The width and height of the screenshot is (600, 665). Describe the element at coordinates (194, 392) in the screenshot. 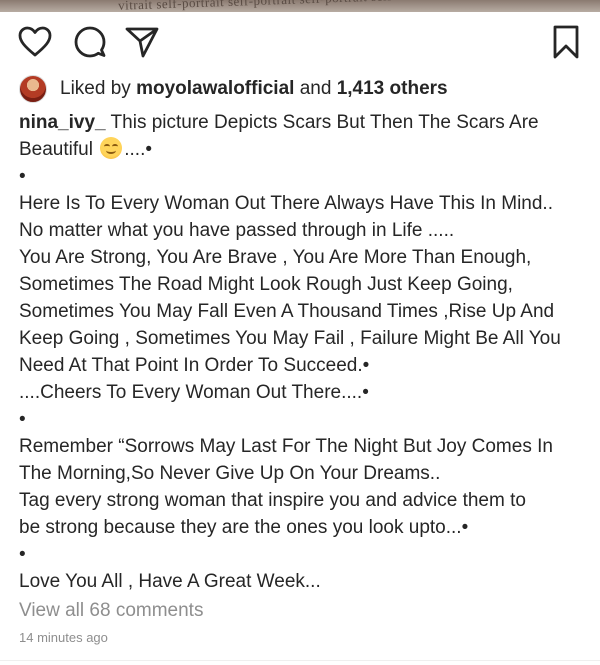

I see `caption-line: ....Cheers To Every Woman Out There....•` at that location.